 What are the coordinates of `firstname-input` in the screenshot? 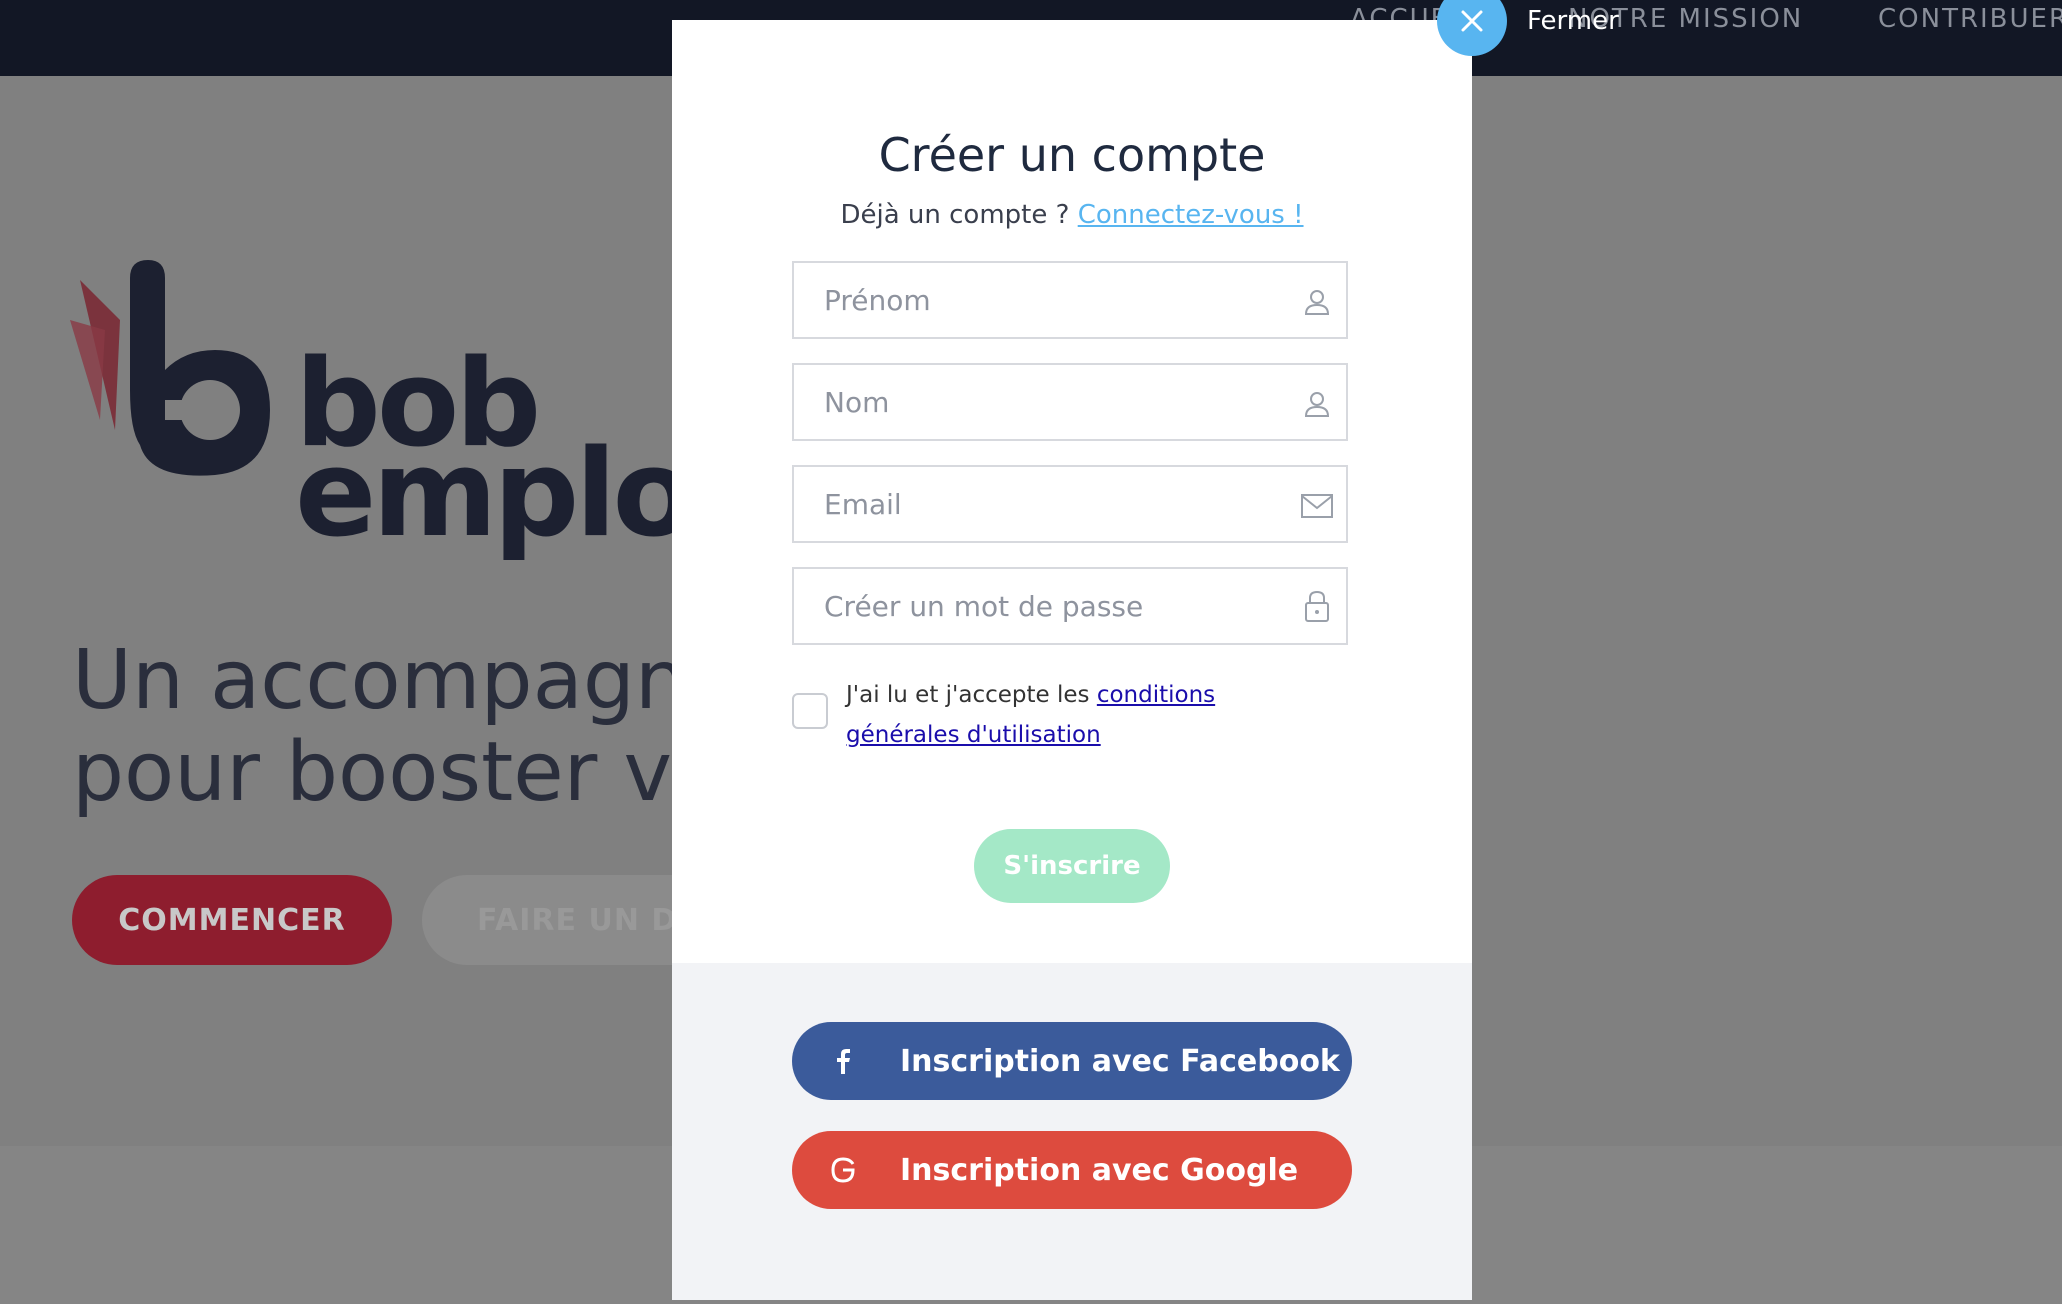 It's located at (1029, 300).